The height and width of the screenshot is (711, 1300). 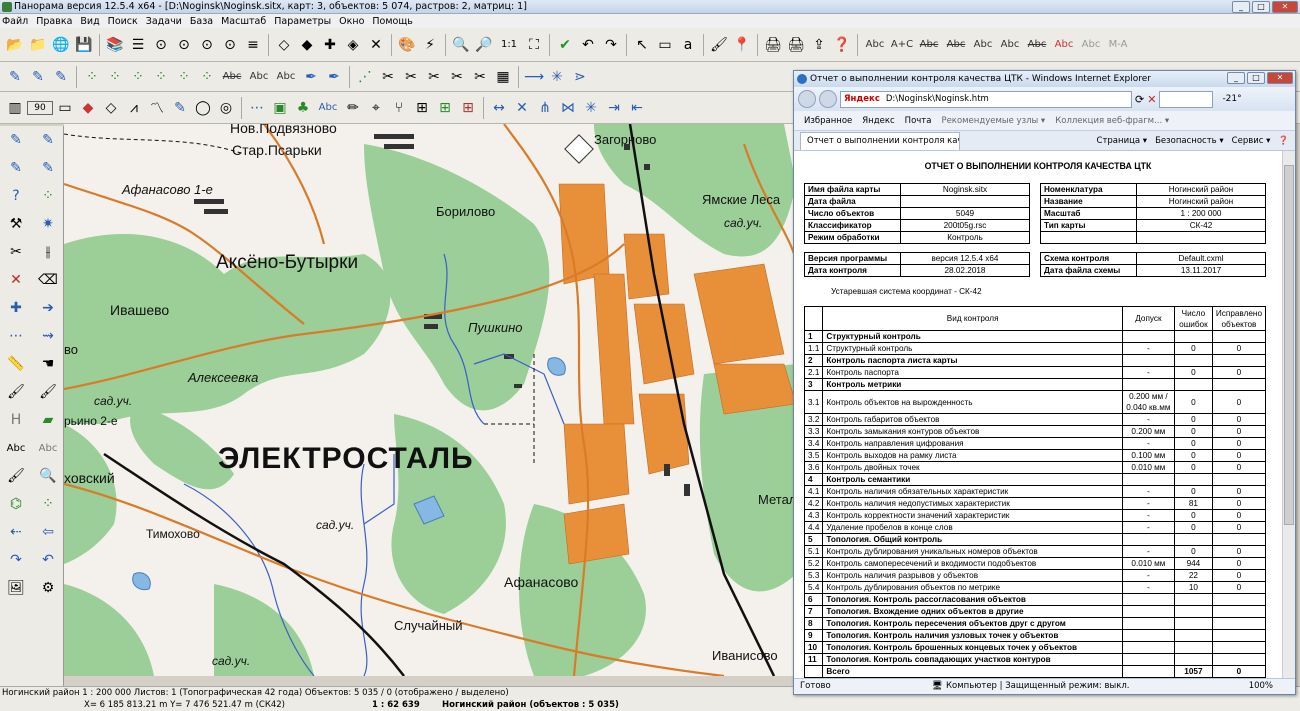 What do you see at coordinates (48, 140) in the screenshot?
I see `pencil-line-icon: ✎` at bounding box center [48, 140].